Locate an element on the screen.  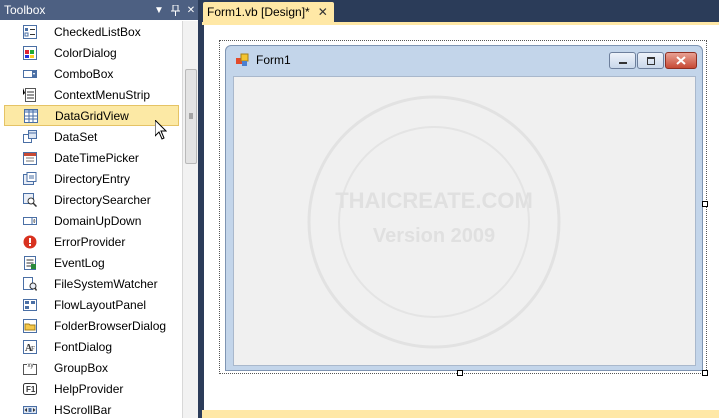
directorysearcher-icon is located at coordinates (30, 200).